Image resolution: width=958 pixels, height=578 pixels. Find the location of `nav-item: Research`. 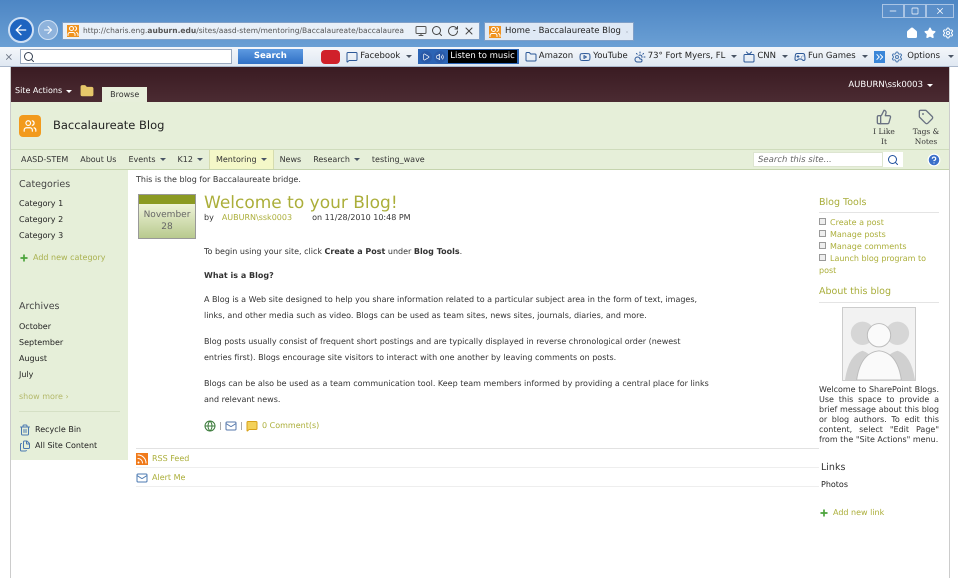

nav-item: Research is located at coordinates (336, 159).